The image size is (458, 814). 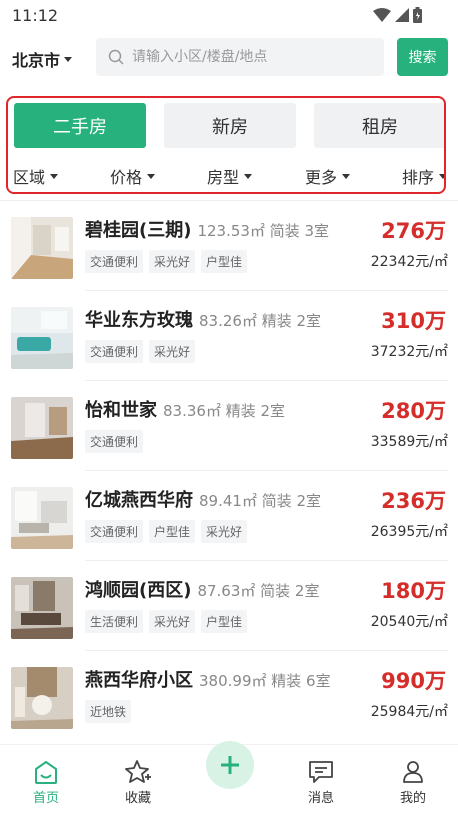 What do you see at coordinates (35, 15) in the screenshot?
I see `status-time: 11:12` at bounding box center [35, 15].